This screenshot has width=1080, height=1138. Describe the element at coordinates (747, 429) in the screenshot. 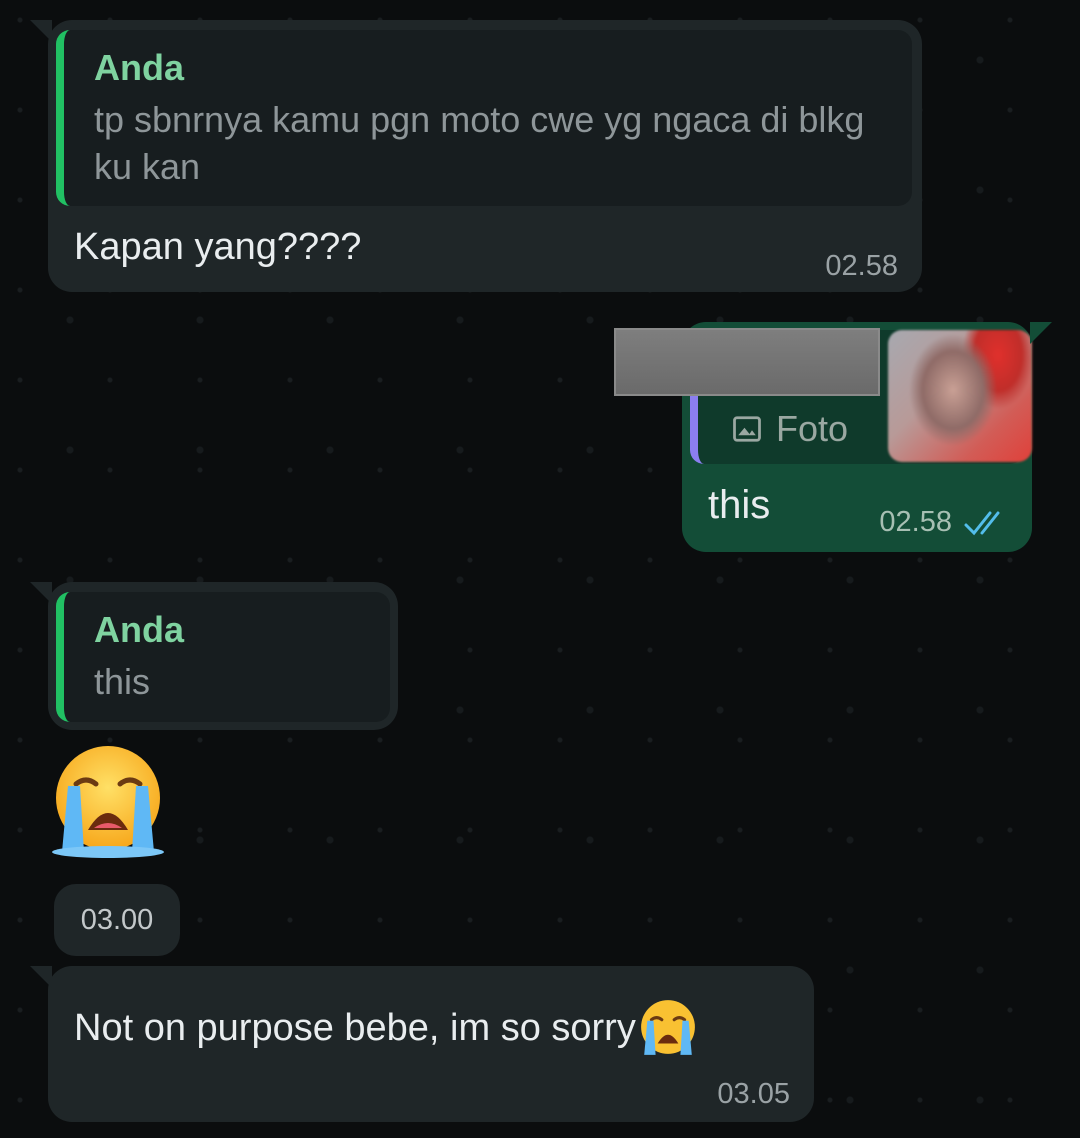

I see `image-icon` at that location.